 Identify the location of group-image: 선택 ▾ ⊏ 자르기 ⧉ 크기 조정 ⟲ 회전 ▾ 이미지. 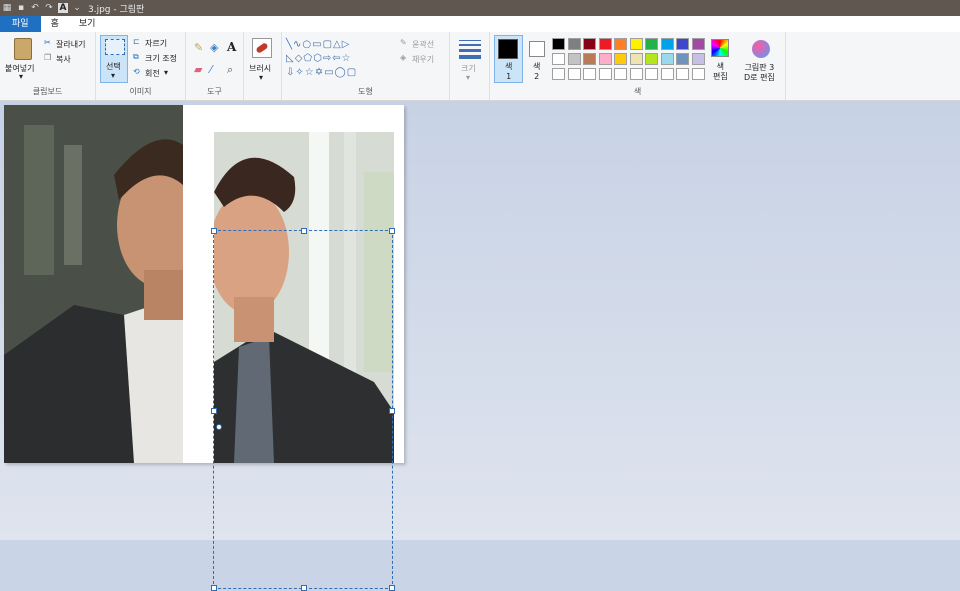
(141, 66).